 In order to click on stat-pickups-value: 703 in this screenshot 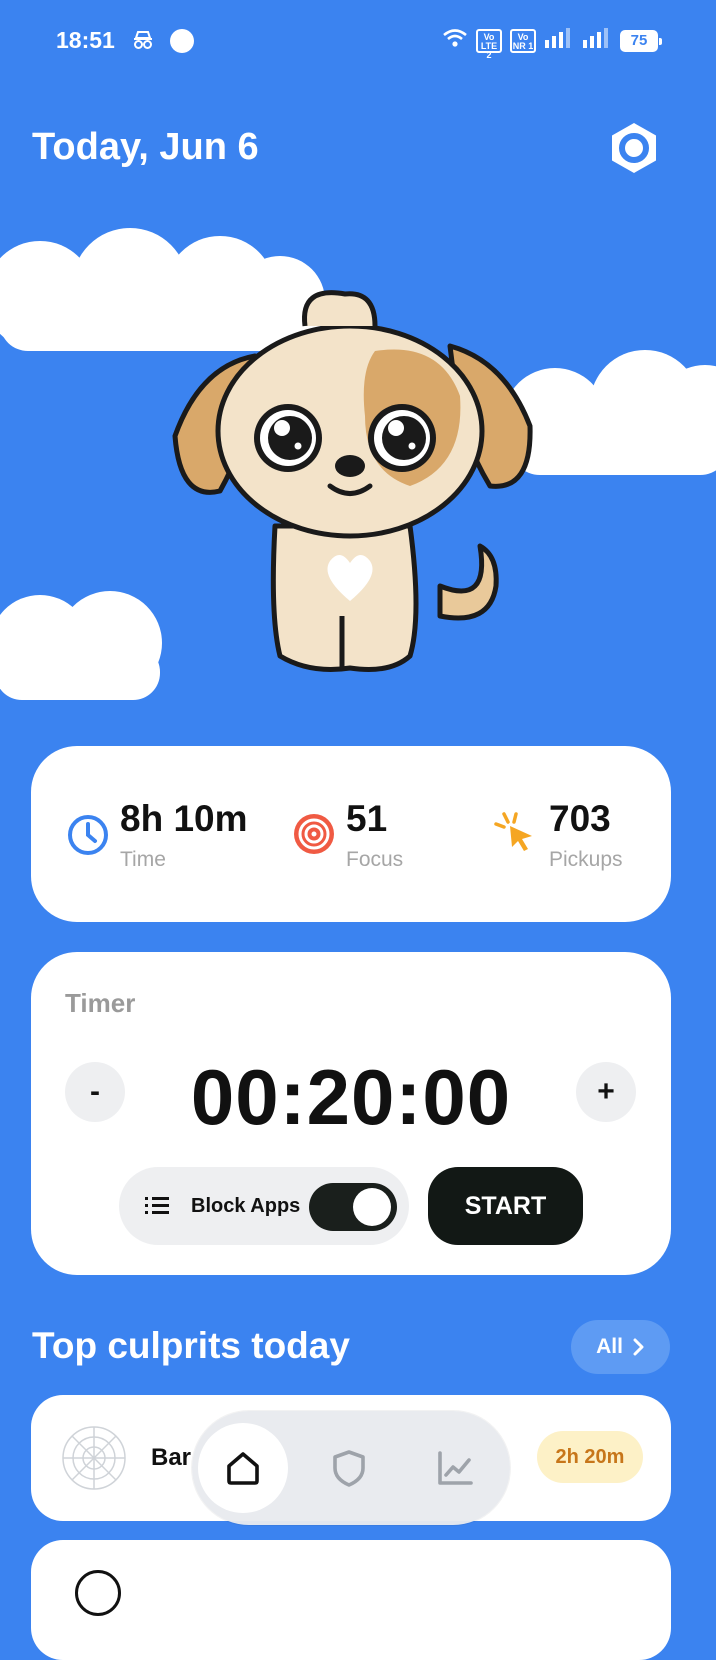, I will do `click(580, 818)`.